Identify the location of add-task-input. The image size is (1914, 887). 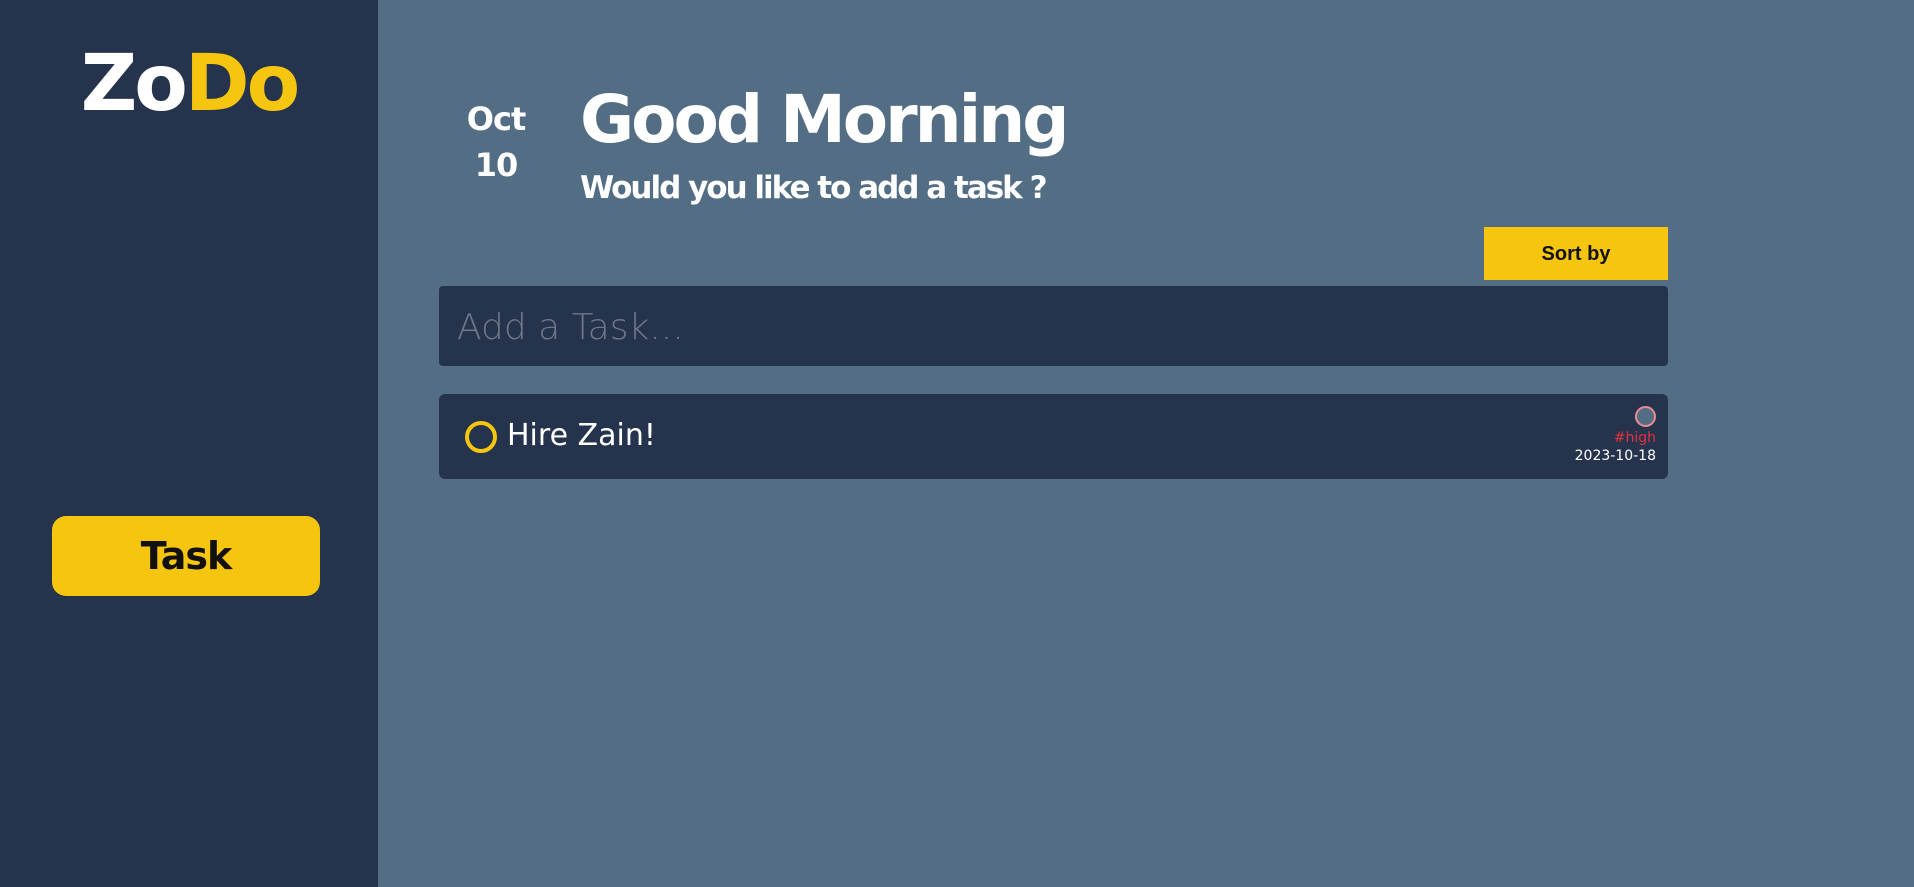
(1063, 327).